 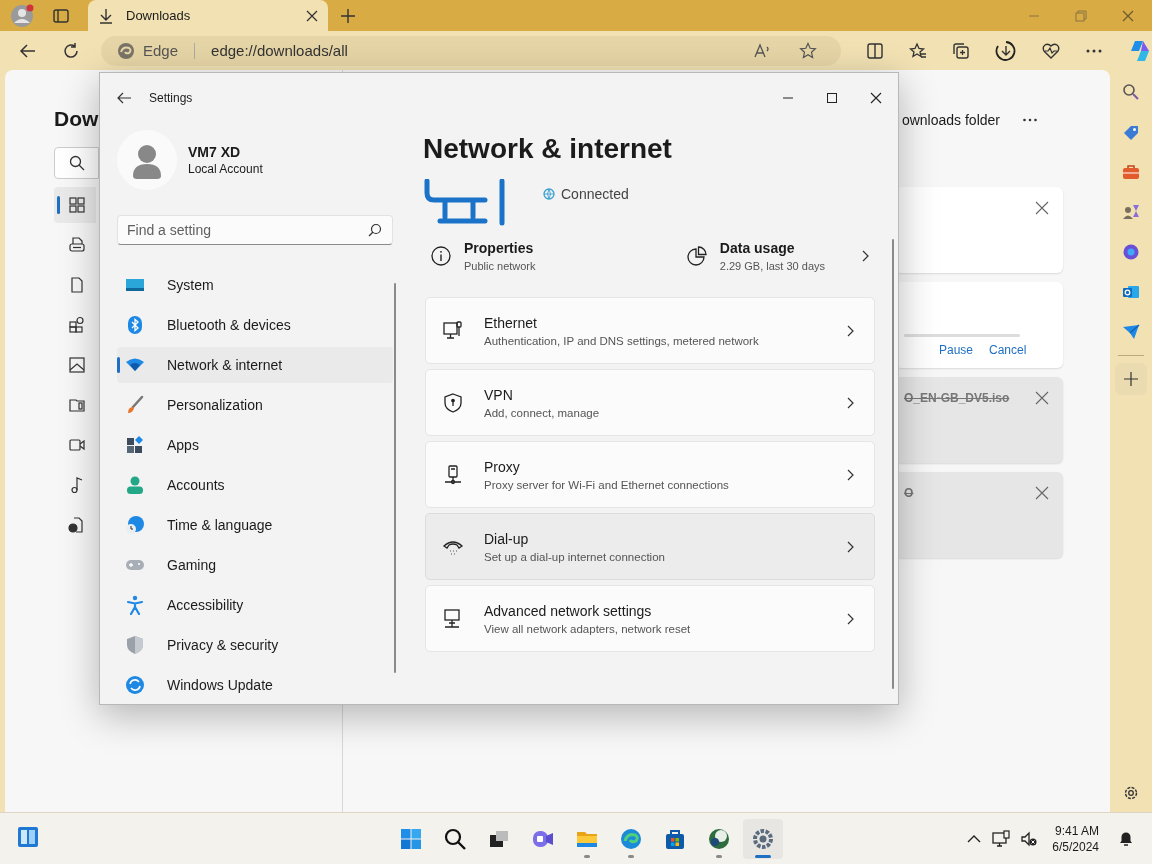 What do you see at coordinates (77, 245) in the screenshot?
I see `document-filter-icon` at bounding box center [77, 245].